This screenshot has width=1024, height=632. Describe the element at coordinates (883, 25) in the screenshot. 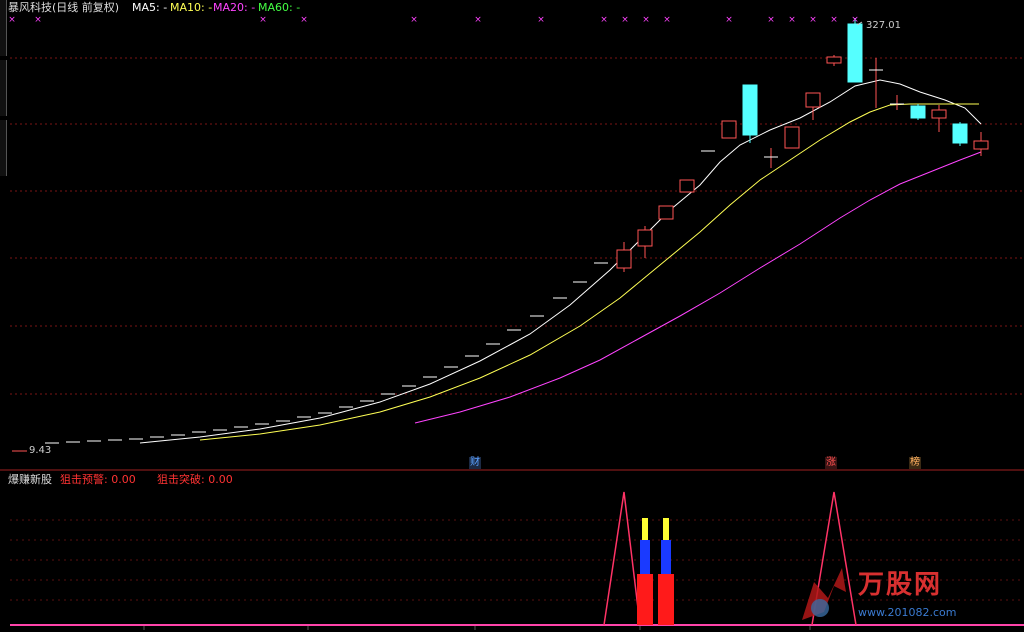

I see `peak-price-label: 327.01` at that location.